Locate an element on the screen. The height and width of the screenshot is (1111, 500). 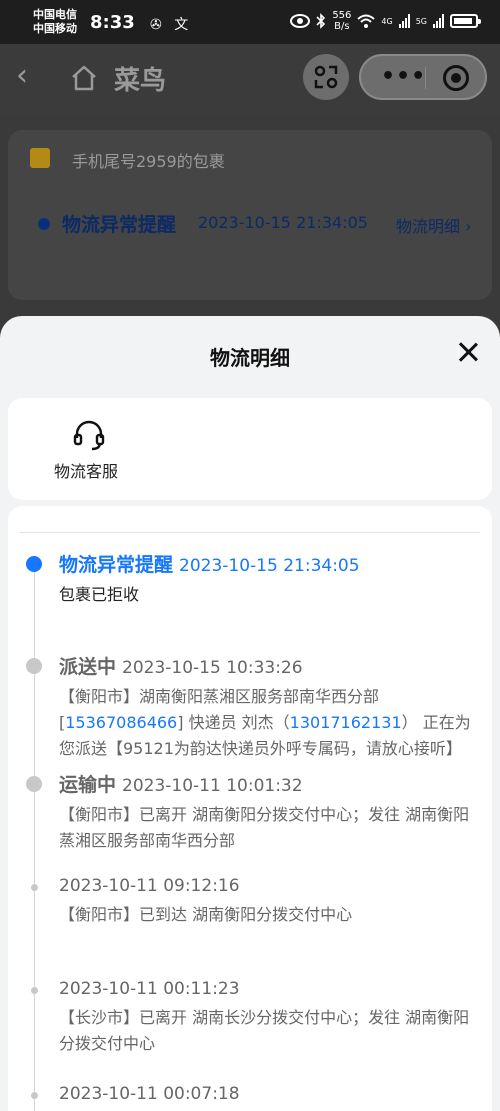
event-desc-part: ] 快递员 刘杰（ is located at coordinates (233, 722).